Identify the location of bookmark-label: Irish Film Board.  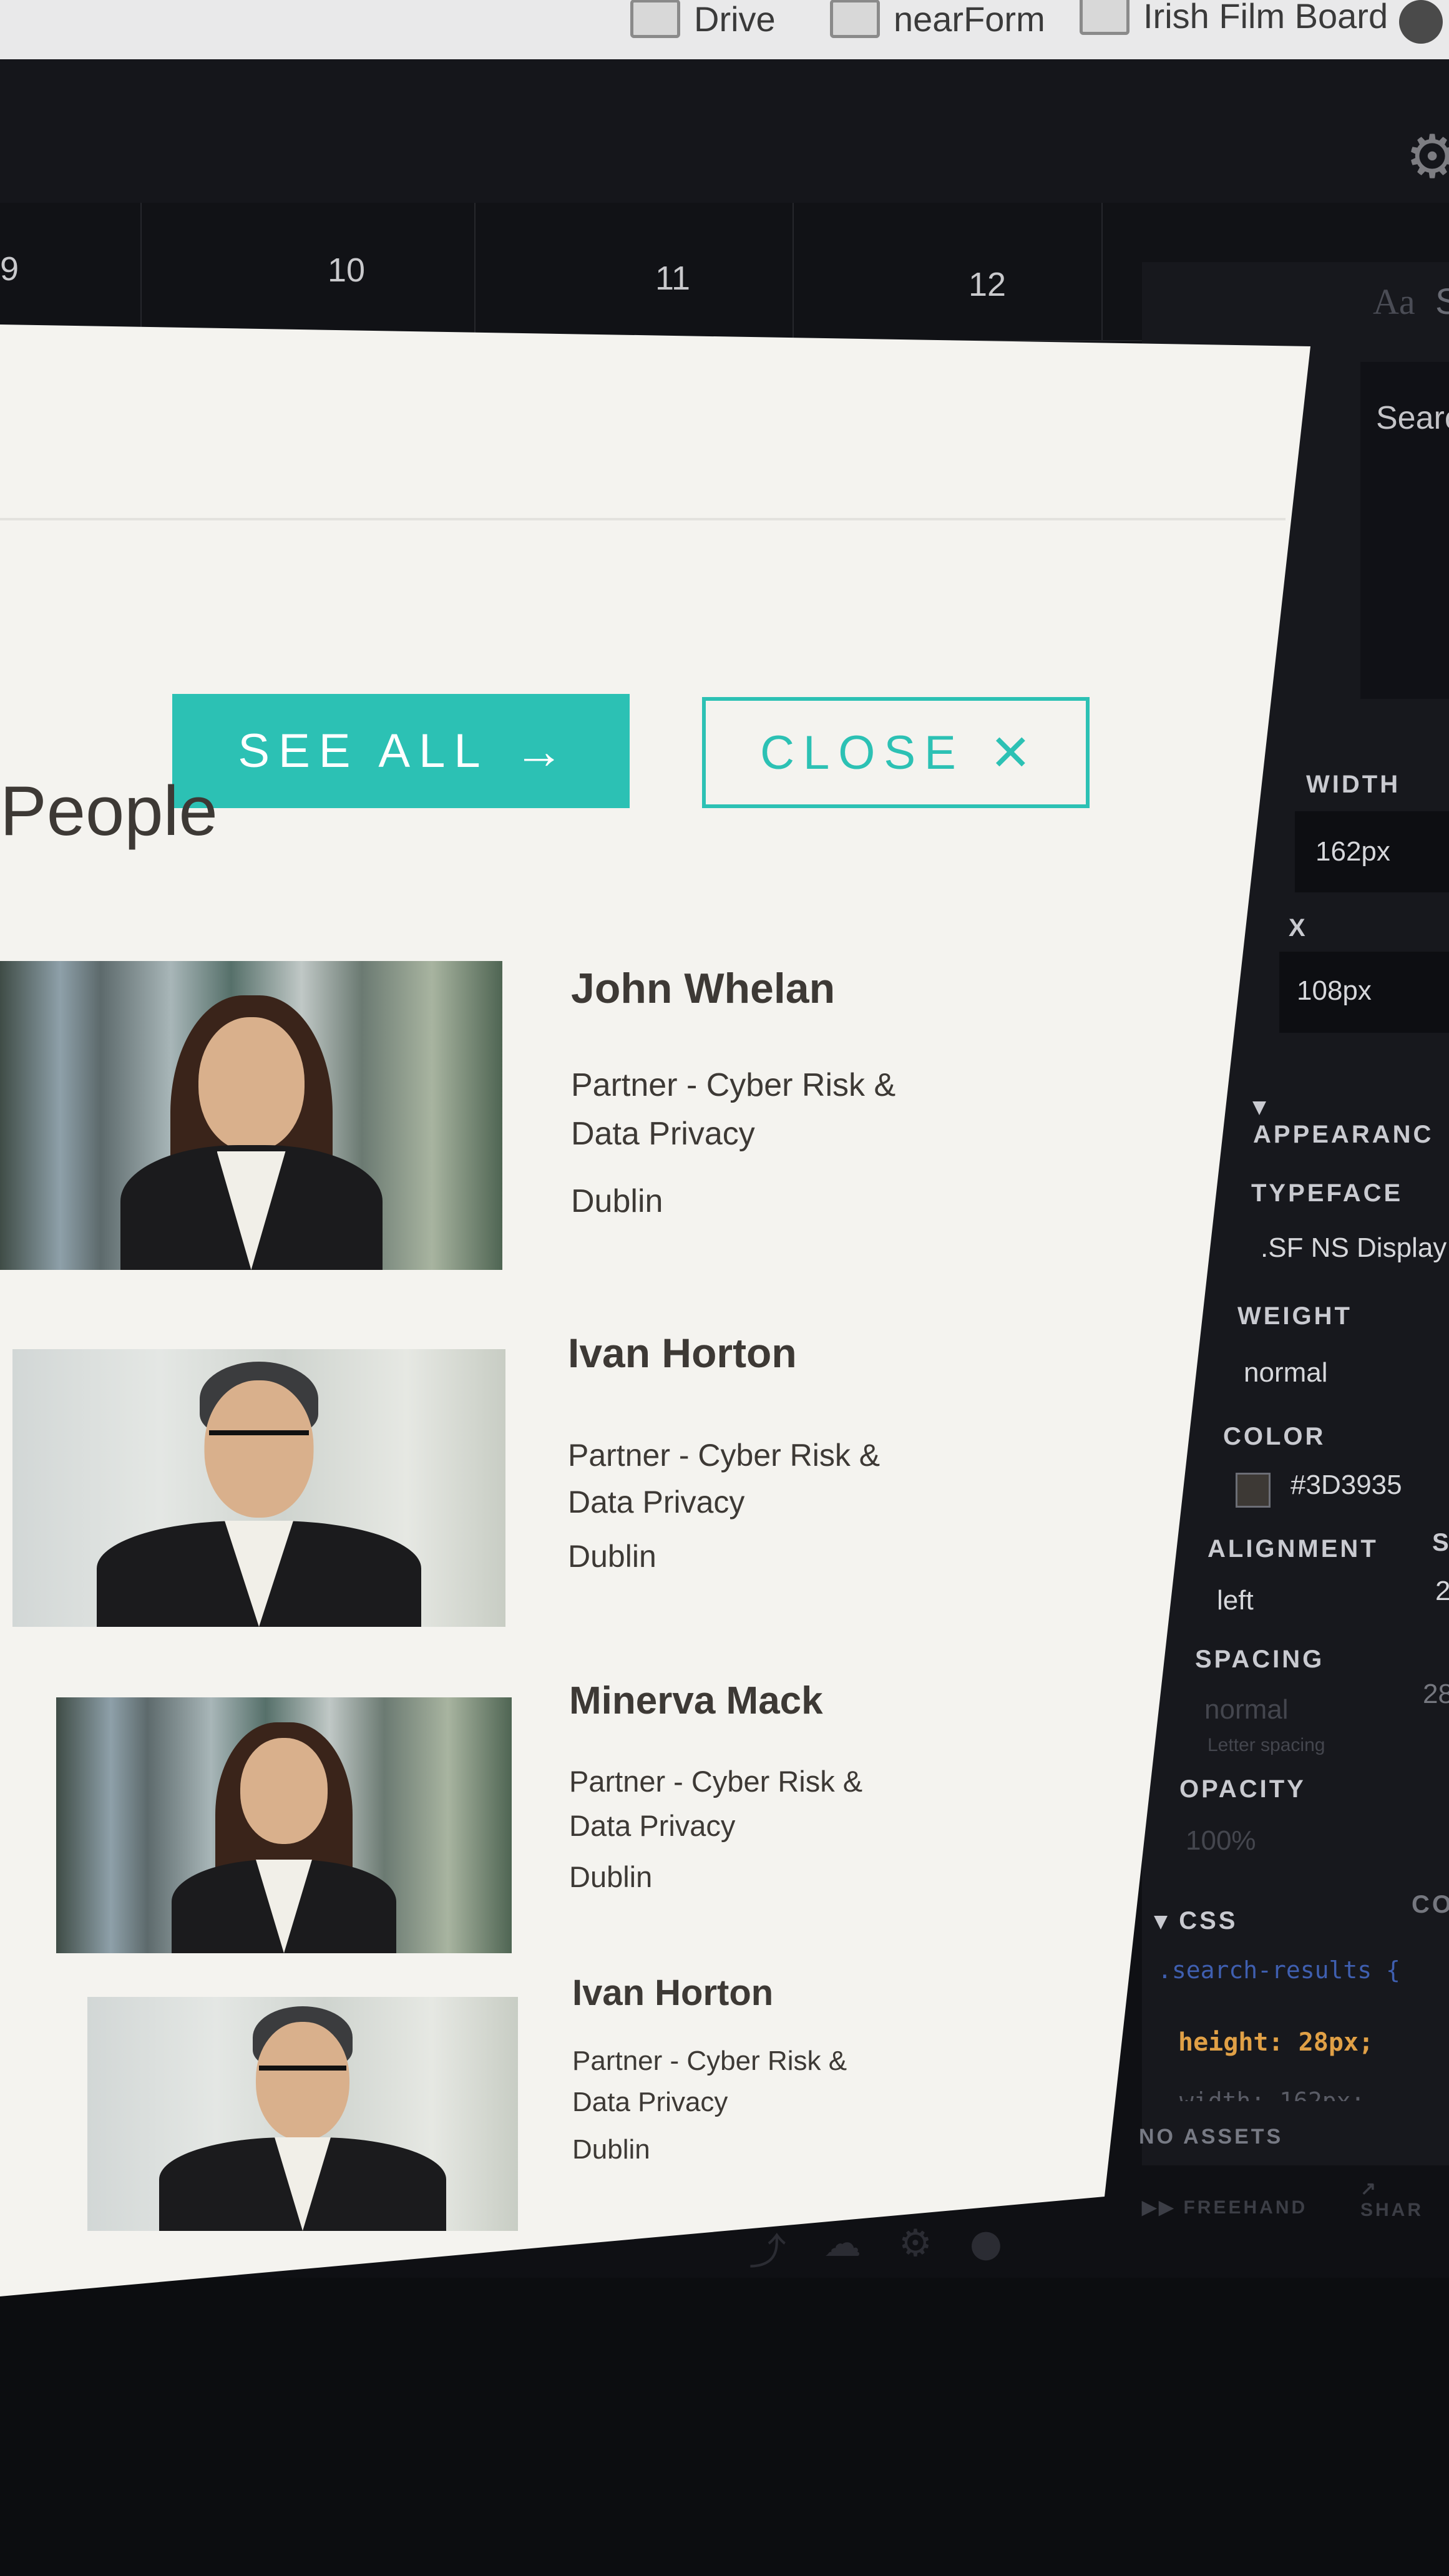
(1265, 18).